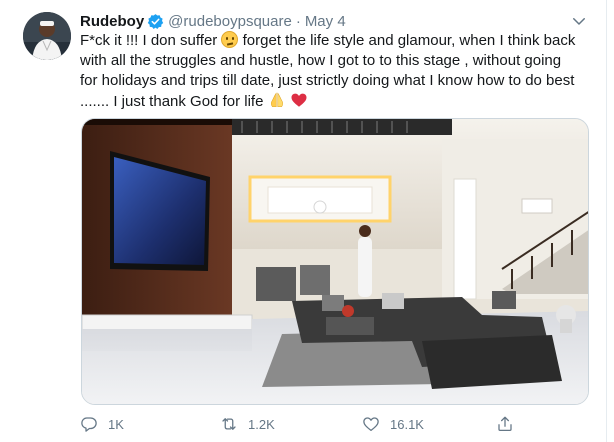  I want to click on heart-icon, so click(371, 424).